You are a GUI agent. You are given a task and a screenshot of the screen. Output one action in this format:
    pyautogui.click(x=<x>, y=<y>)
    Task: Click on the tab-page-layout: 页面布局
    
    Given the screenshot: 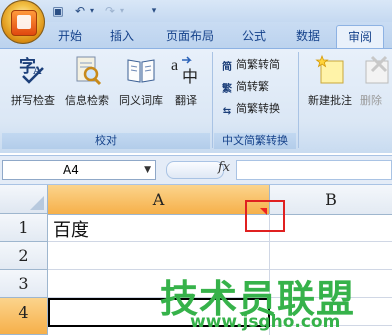 What is the action you would take?
    pyautogui.click(x=190, y=36)
    